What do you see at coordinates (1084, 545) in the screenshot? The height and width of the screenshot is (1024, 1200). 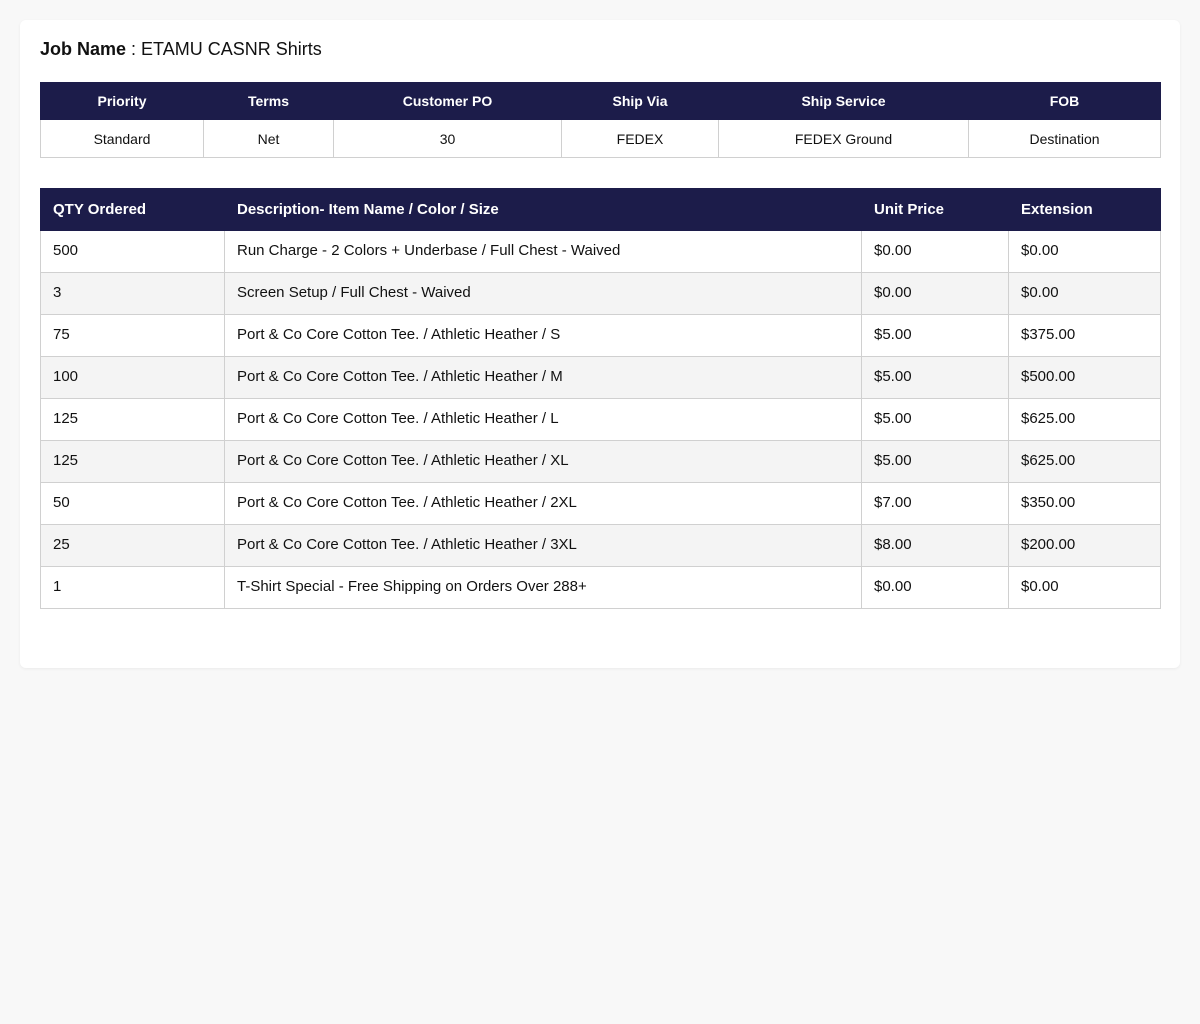 I see `extension-cell: $200.00` at bounding box center [1084, 545].